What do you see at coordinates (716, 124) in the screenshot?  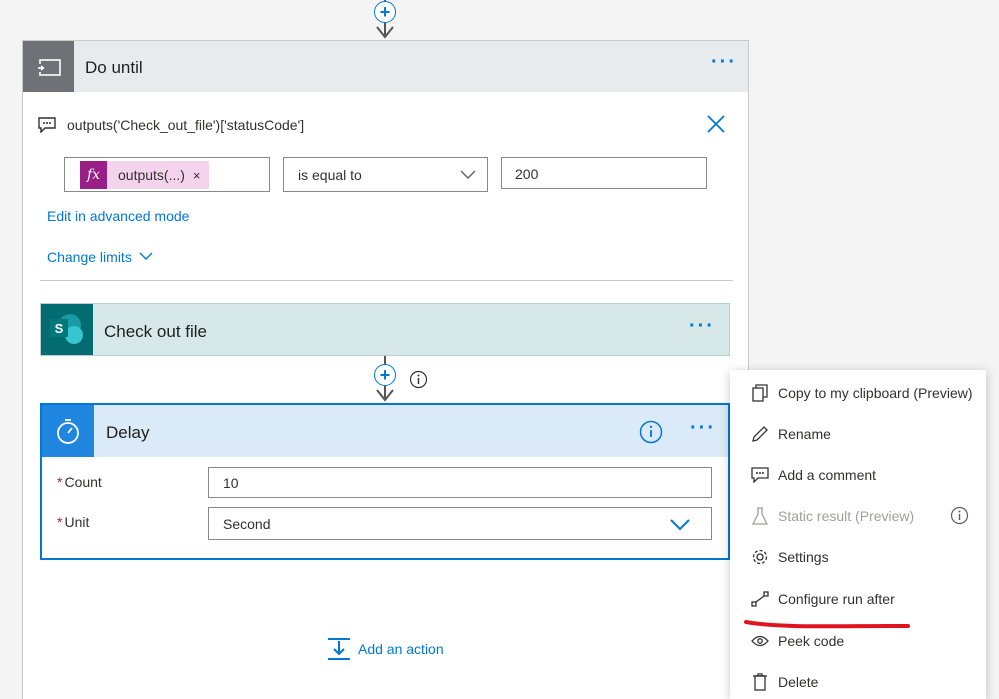 I see `close-icon` at bounding box center [716, 124].